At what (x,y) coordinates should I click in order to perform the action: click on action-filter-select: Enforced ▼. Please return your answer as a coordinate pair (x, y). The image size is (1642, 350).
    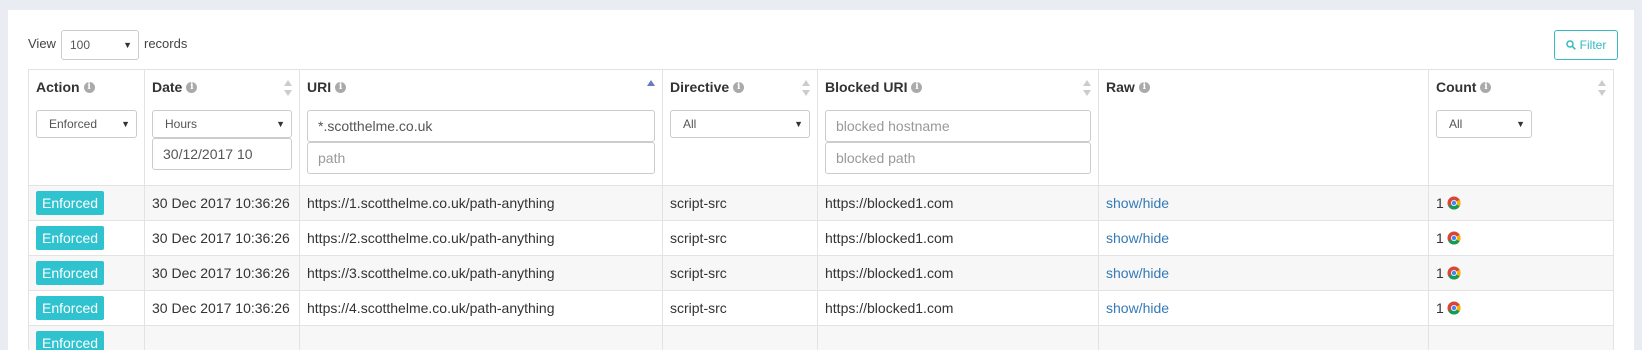
    Looking at the image, I should click on (86, 124).